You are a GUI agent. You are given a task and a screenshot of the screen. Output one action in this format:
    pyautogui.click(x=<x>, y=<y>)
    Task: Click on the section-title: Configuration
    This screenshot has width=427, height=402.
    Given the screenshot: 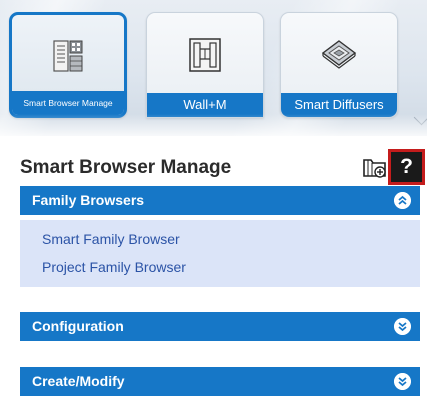 What is the action you would take?
    pyautogui.click(x=78, y=326)
    